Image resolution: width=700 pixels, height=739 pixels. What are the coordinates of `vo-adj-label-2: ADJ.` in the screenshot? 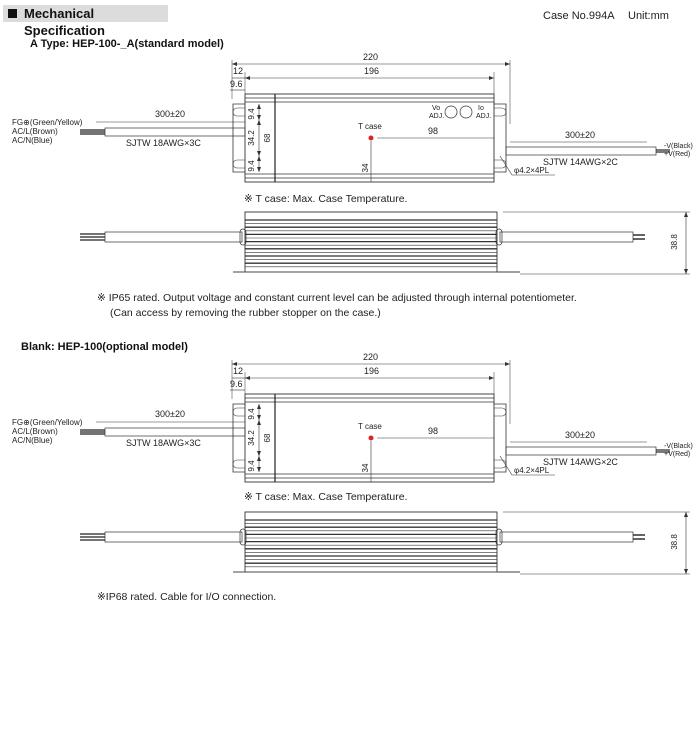 It's located at (436, 116).